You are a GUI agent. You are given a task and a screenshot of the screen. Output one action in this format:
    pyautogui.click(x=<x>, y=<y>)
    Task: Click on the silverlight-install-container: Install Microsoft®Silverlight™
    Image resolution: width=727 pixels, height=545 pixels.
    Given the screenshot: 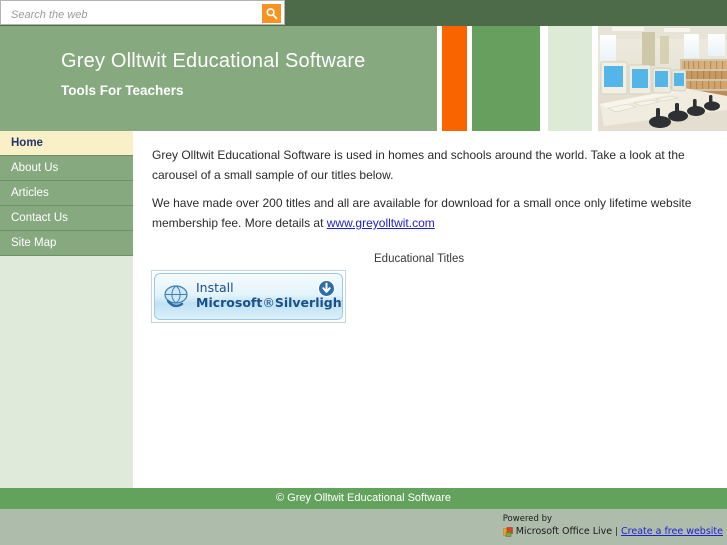 What is the action you would take?
    pyautogui.click(x=248, y=296)
    